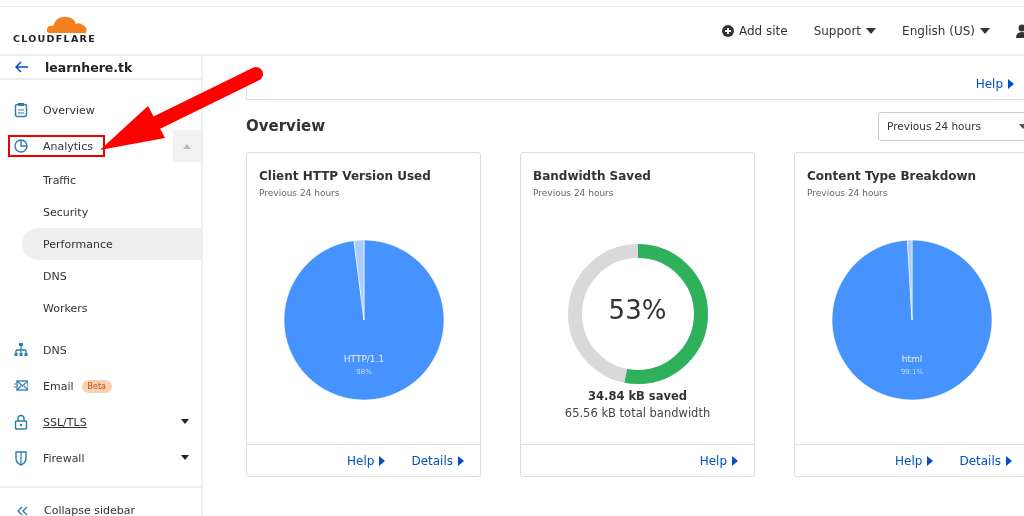 The width and height of the screenshot is (1024, 516). What do you see at coordinates (22, 67) in the screenshot?
I see `back-arrow-icon` at bounding box center [22, 67].